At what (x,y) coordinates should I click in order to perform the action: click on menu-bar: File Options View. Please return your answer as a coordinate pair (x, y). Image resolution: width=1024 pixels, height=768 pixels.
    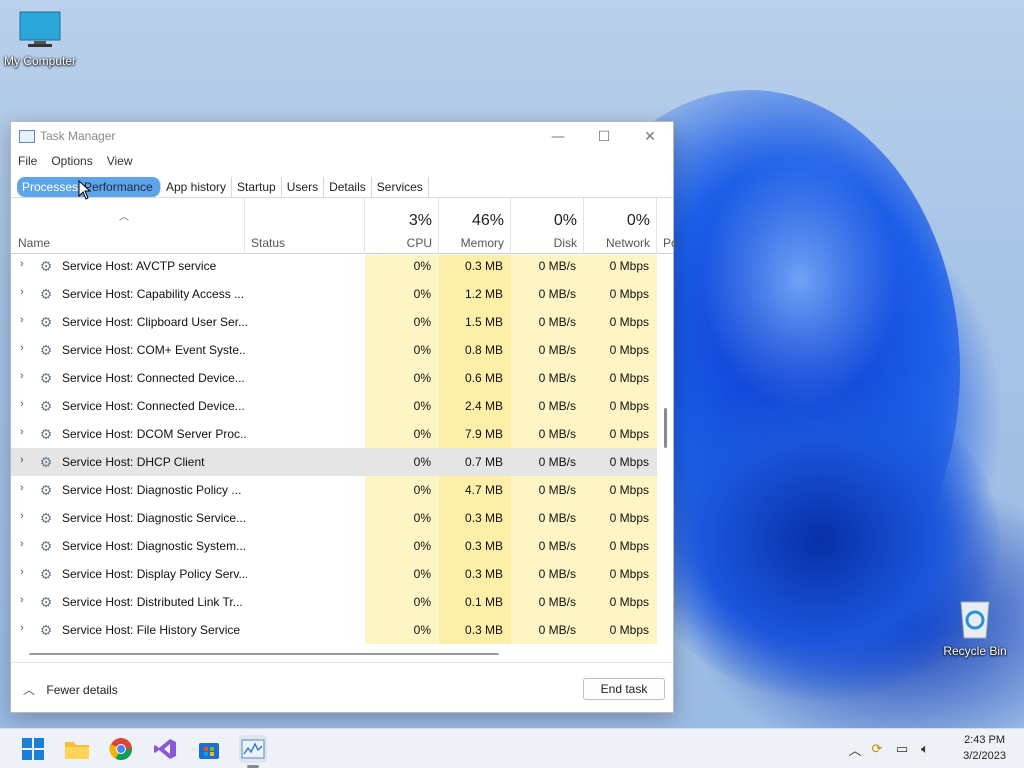
    Looking at the image, I should click on (75, 163).